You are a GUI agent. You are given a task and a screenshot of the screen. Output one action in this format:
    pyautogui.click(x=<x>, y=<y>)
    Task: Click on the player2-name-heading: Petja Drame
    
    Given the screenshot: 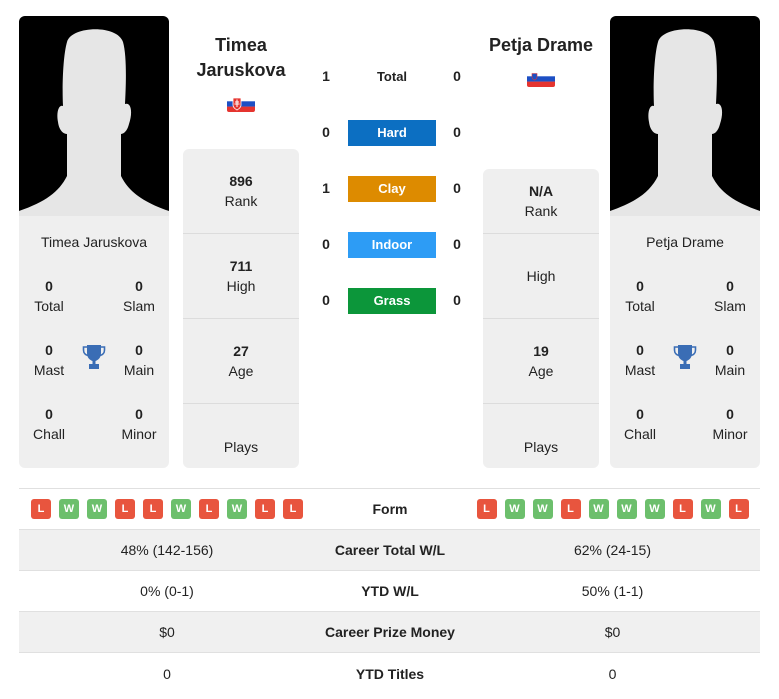 What is the action you would take?
    pyautogui.click(x=541, y=45)
    